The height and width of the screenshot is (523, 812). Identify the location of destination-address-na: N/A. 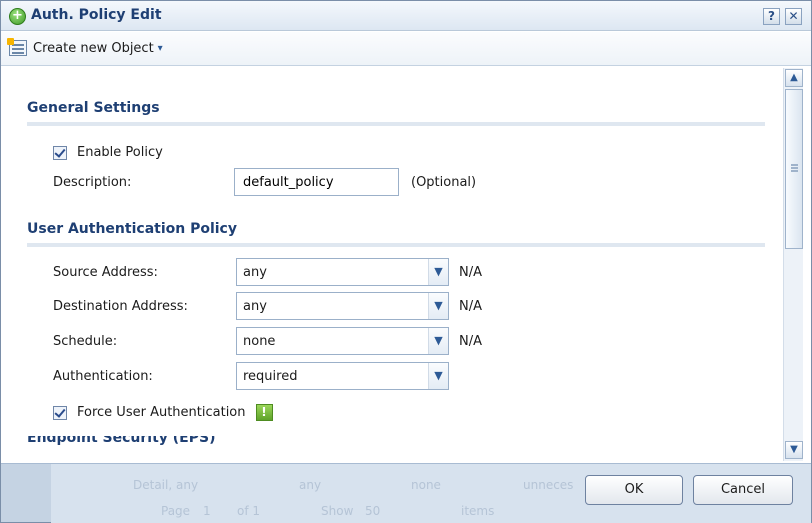
(470, 306).